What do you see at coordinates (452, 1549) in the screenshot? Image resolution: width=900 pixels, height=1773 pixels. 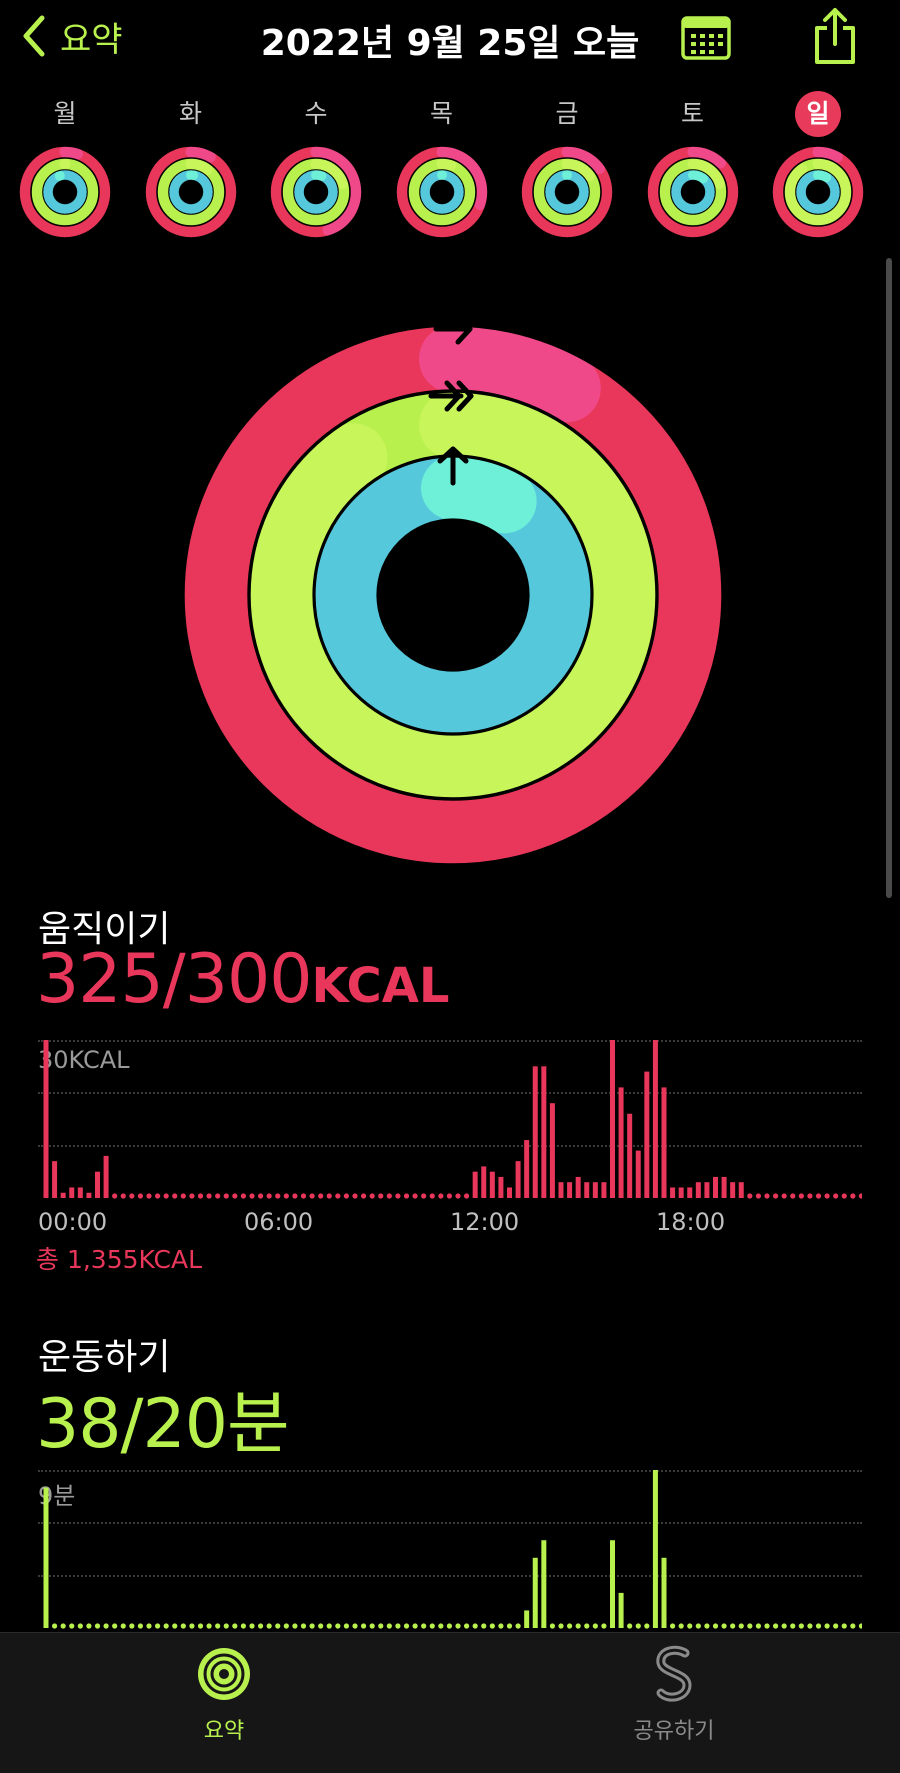 I see `exercise-bars` at bounding box center [452, 1549].